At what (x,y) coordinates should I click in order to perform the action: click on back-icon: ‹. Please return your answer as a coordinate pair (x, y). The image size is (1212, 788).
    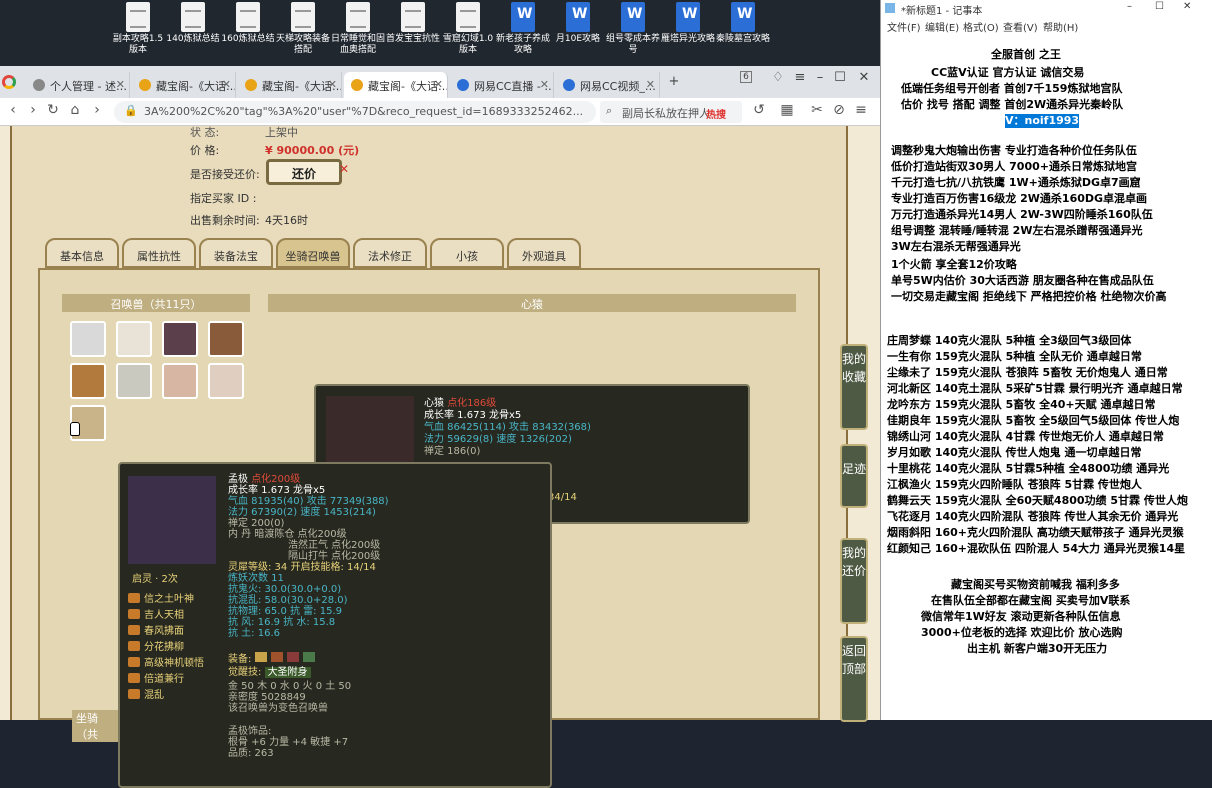
    Looking at the image, I should click on (13, 110).